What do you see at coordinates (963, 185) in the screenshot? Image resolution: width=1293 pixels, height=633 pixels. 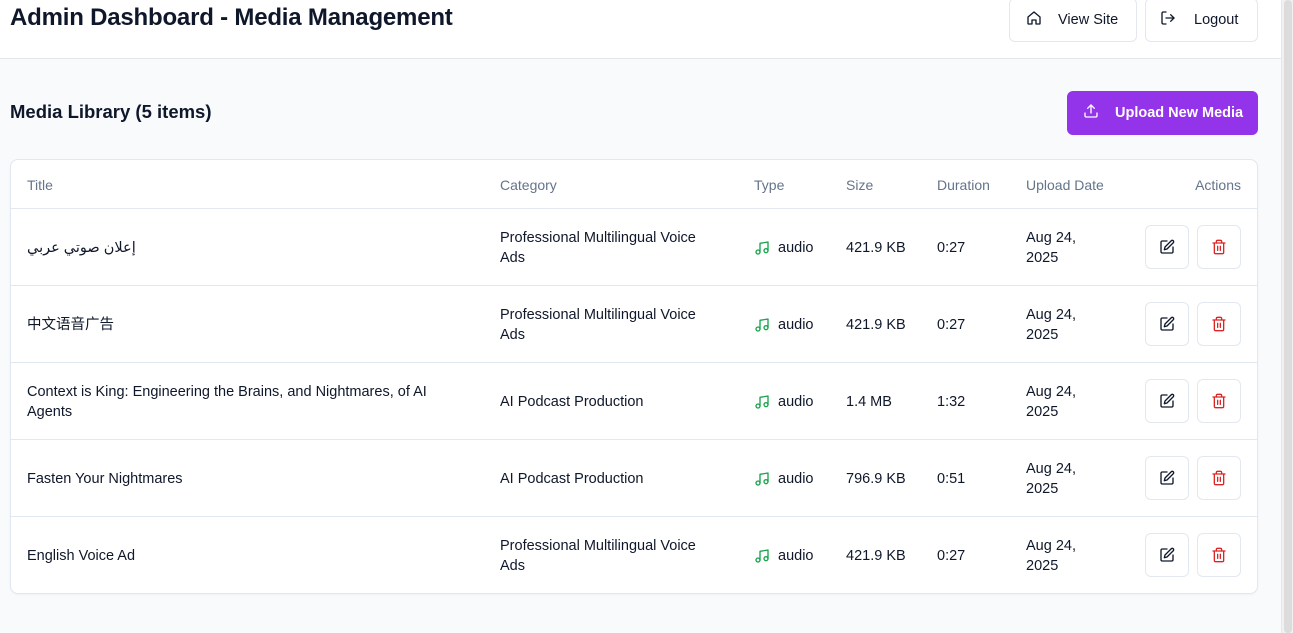 I see `column-header-duration: Duration` at bounding box center [963, 185].